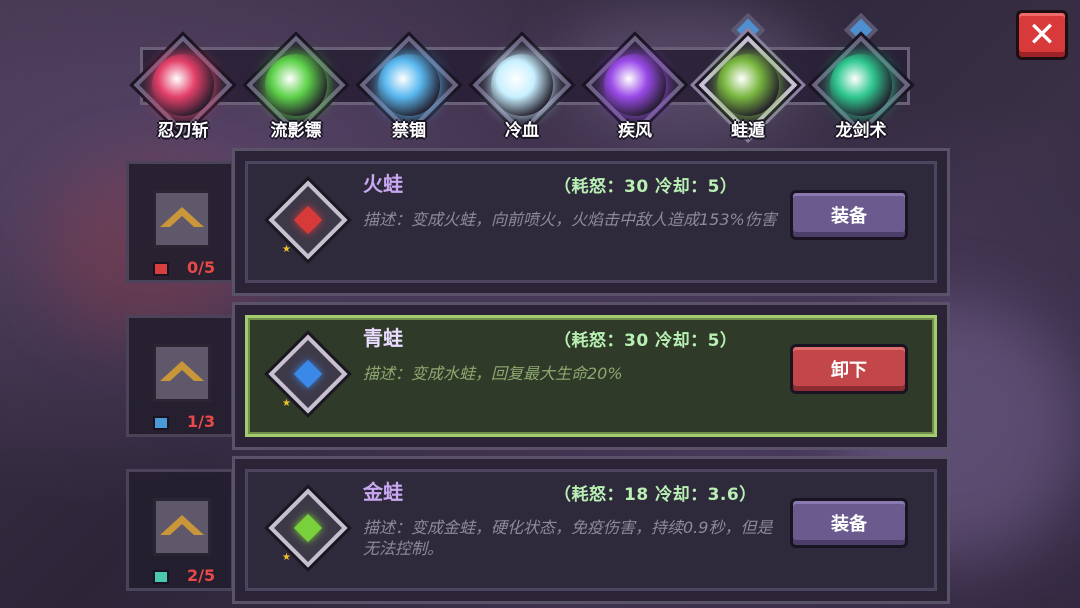  What do you see at coordinates (635, 131) in the screenshot?
I see `skill-label: 疾风` at bounding box center [635, 131].